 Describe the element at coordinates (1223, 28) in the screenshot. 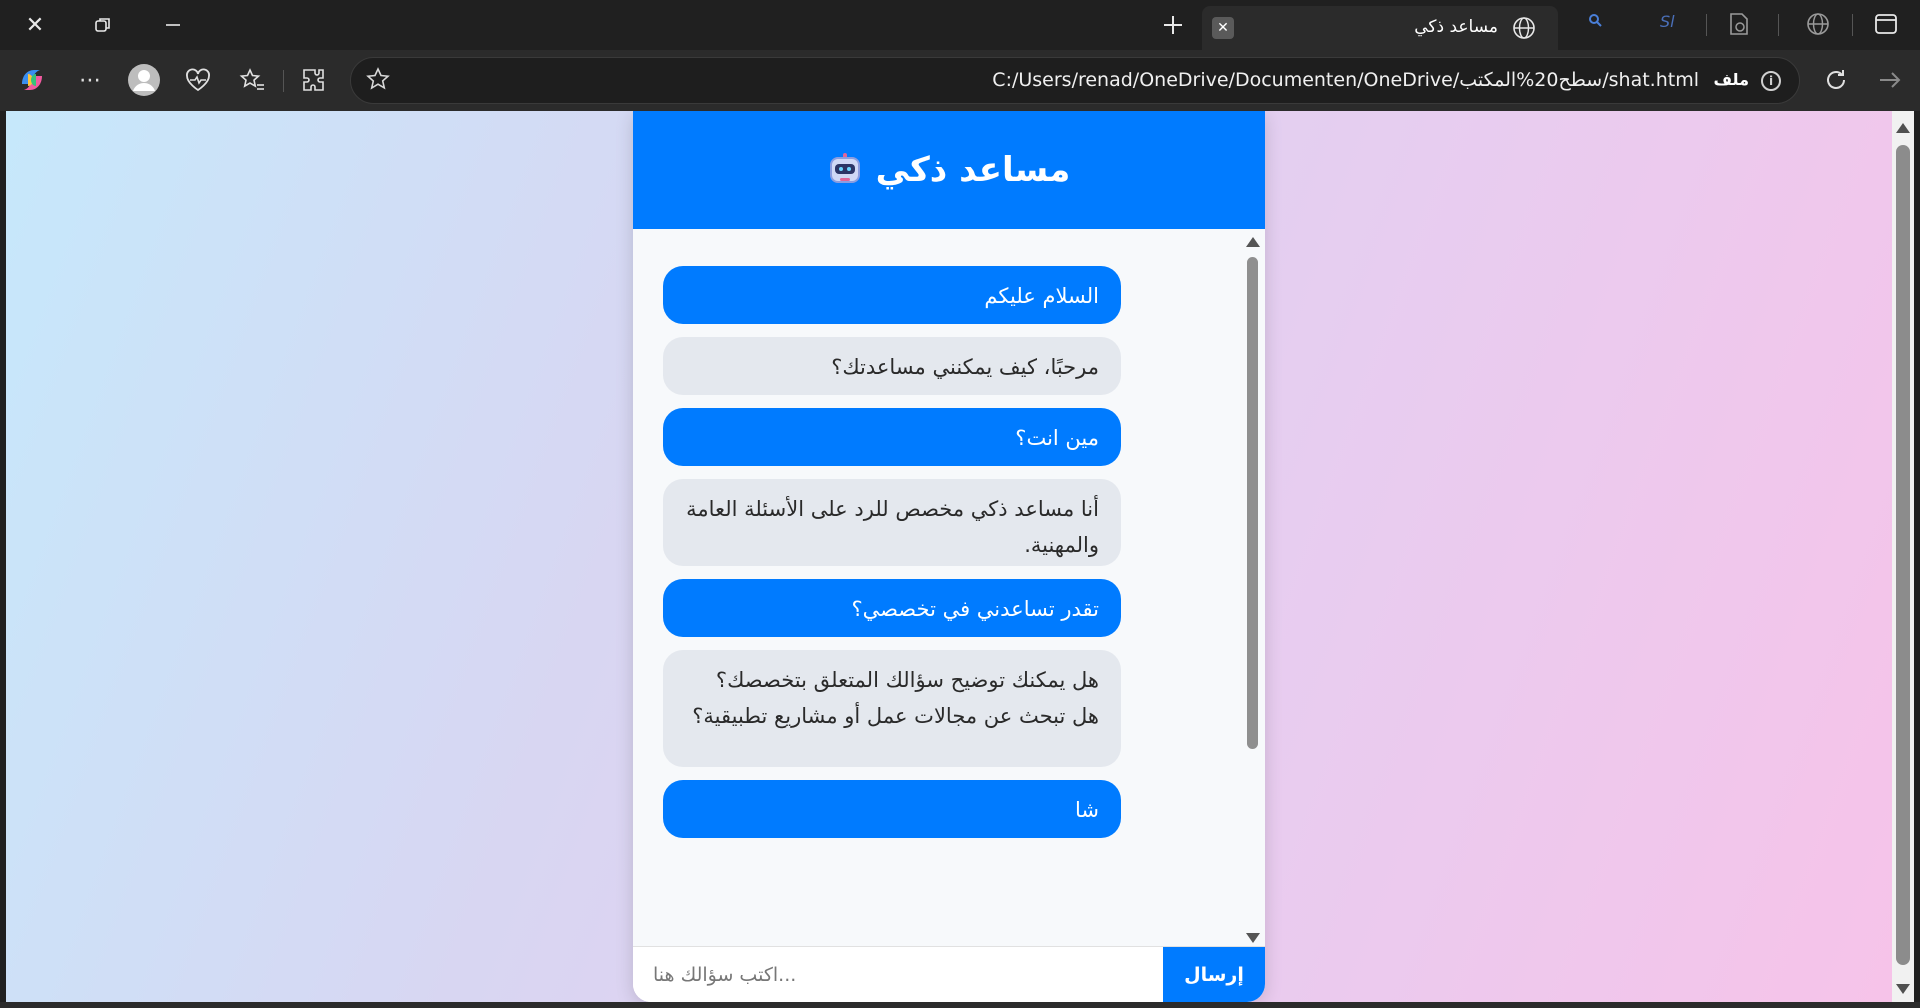

I see `tab-close-icon: ✕` at that location.